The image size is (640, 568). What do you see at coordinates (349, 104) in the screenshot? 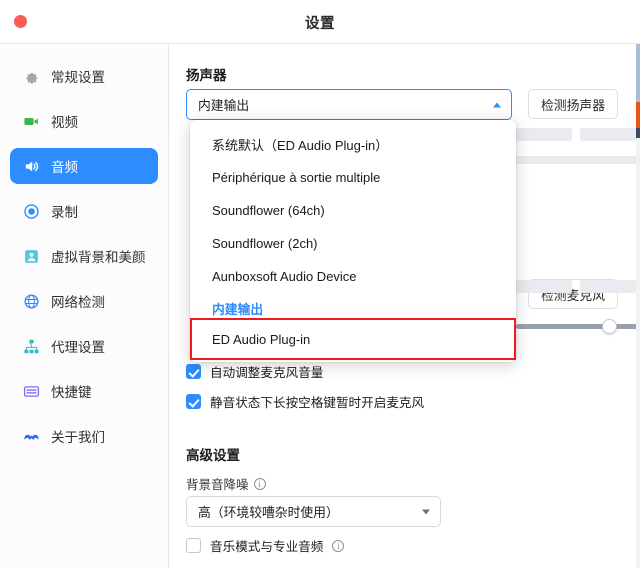
I see `speaker-device-select: 内建输出` at bounding box center [349, 104].